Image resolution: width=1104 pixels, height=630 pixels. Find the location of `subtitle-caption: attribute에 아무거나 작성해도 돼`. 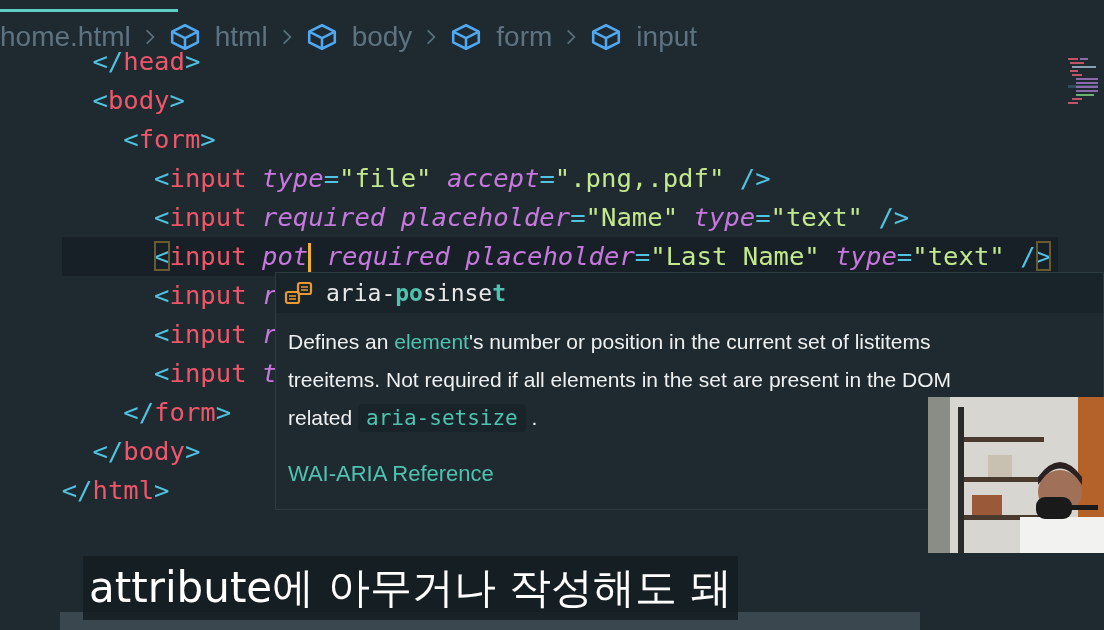

subtitle-caption: attribute에 아무거나 작성해도 돼 is located at coordinates (411, 588).